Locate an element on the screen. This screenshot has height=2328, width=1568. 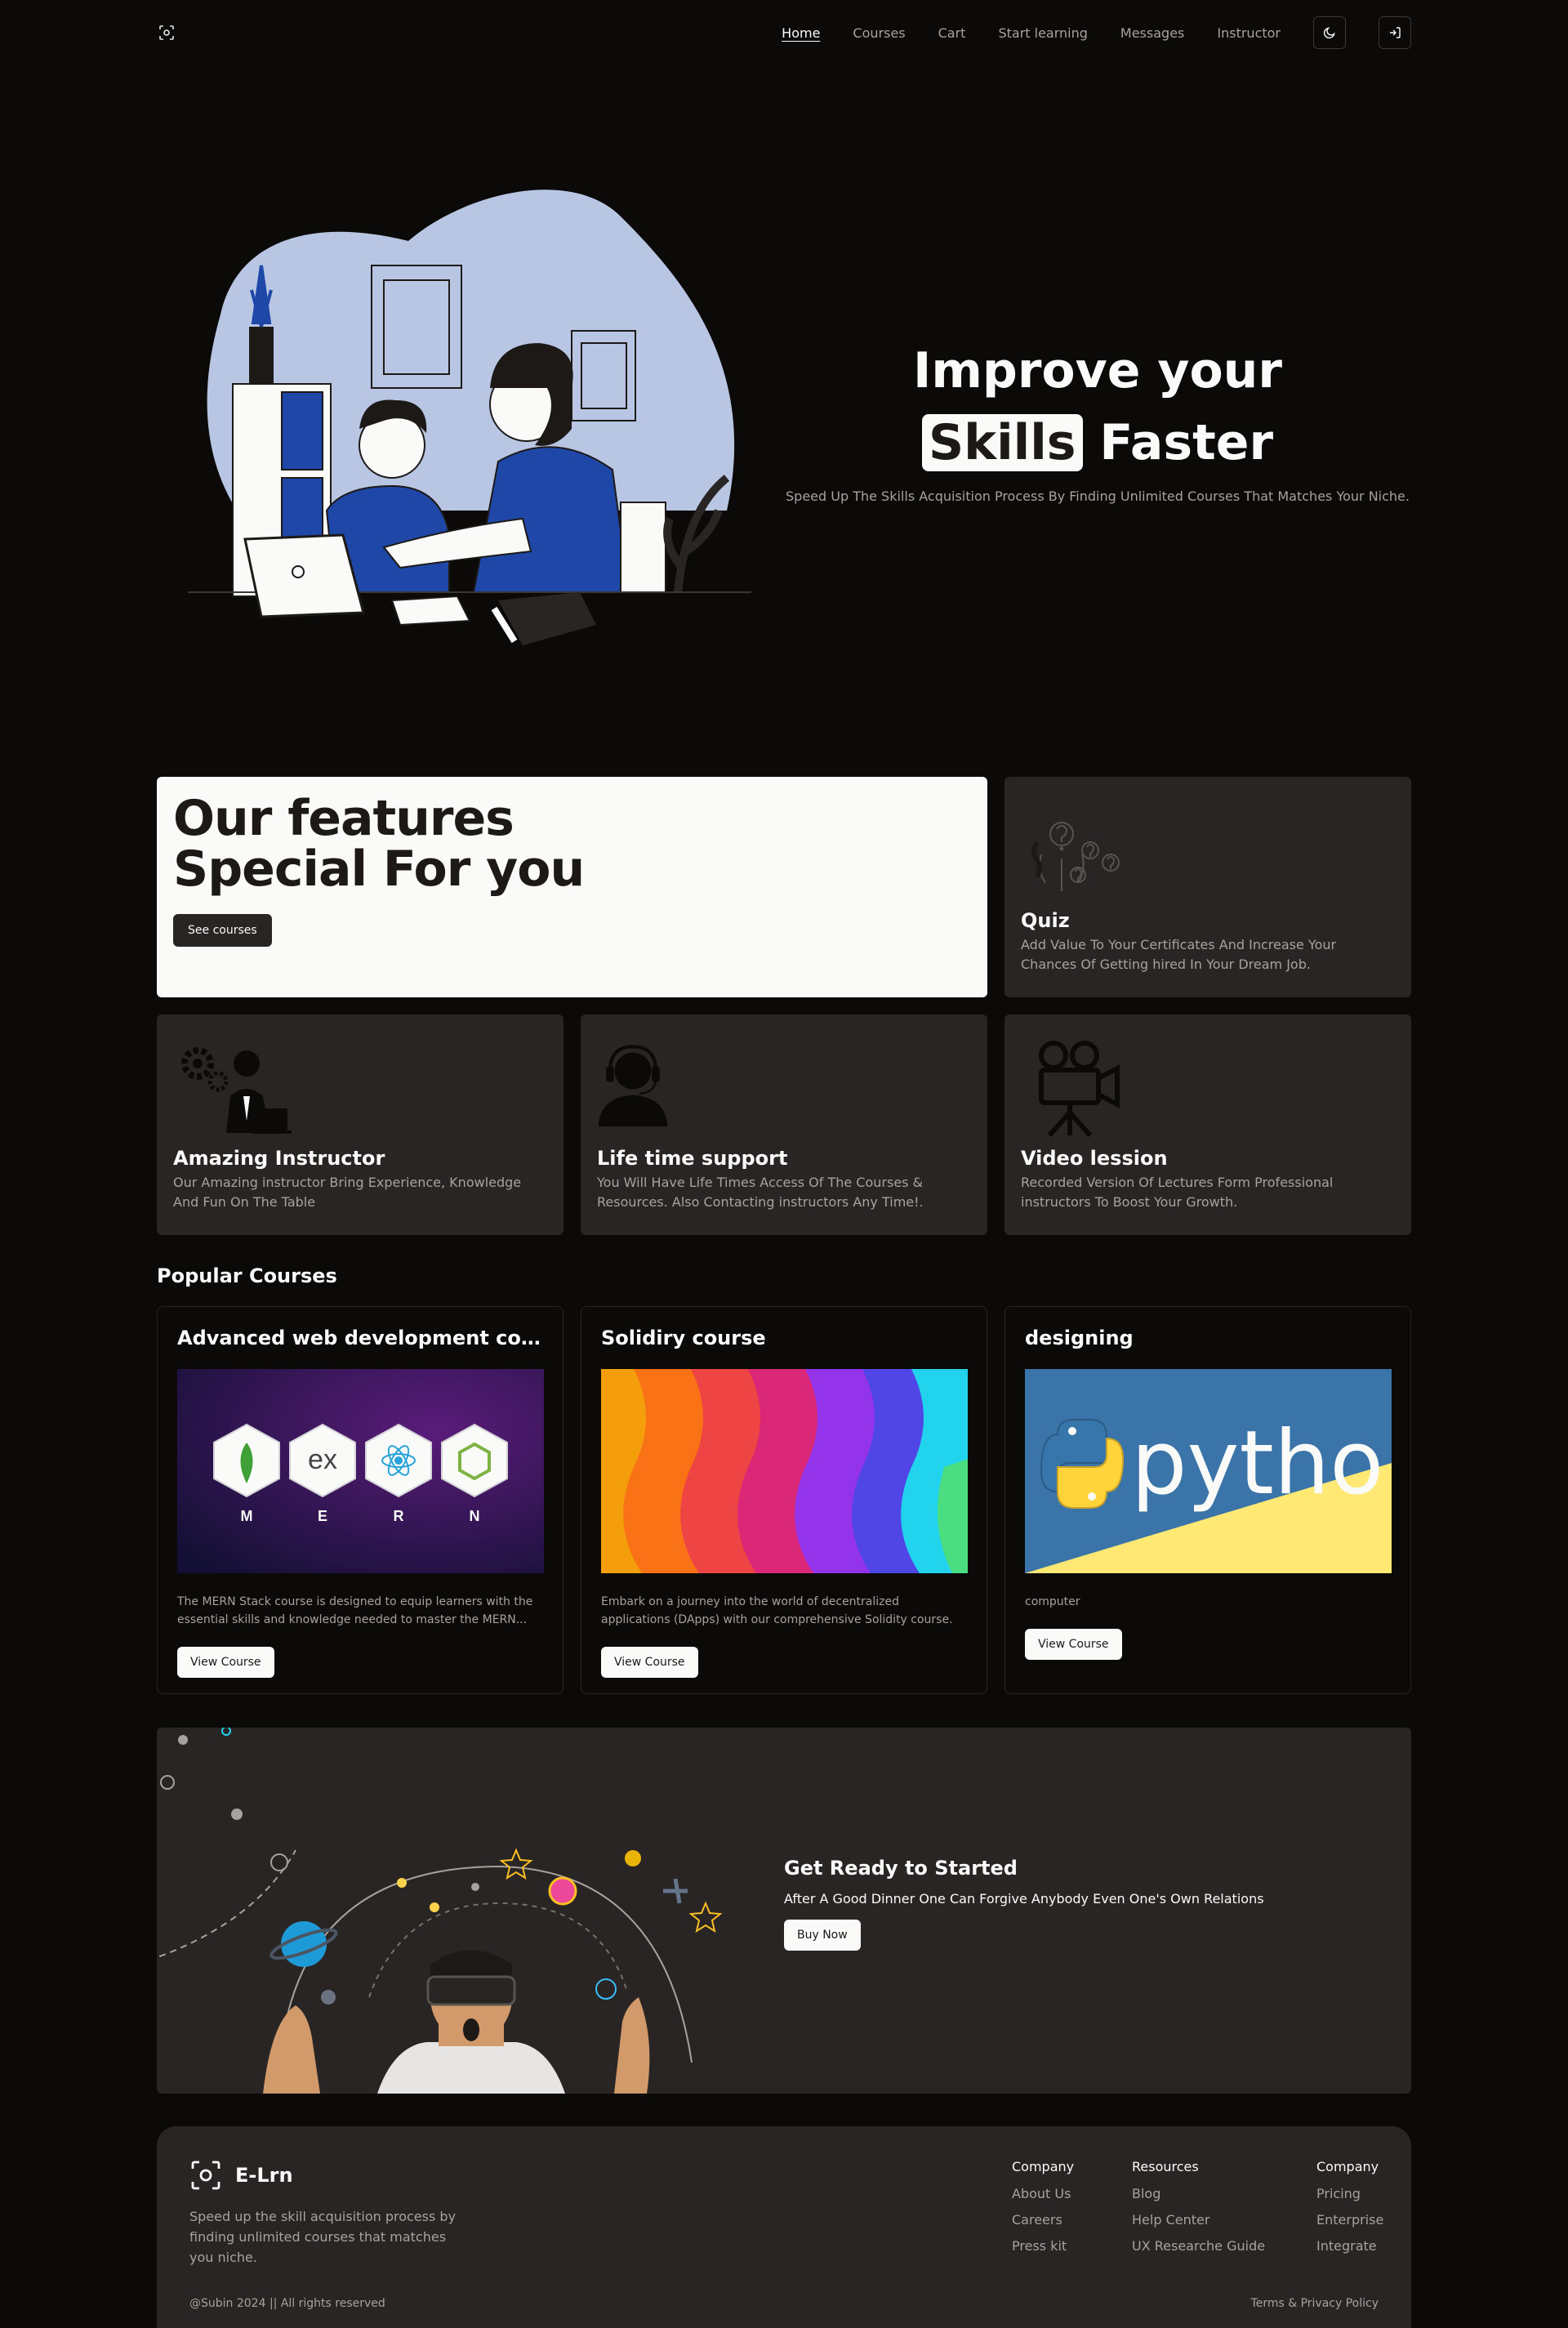
feature-title: Life time support is located at coordinates (692, 1159).